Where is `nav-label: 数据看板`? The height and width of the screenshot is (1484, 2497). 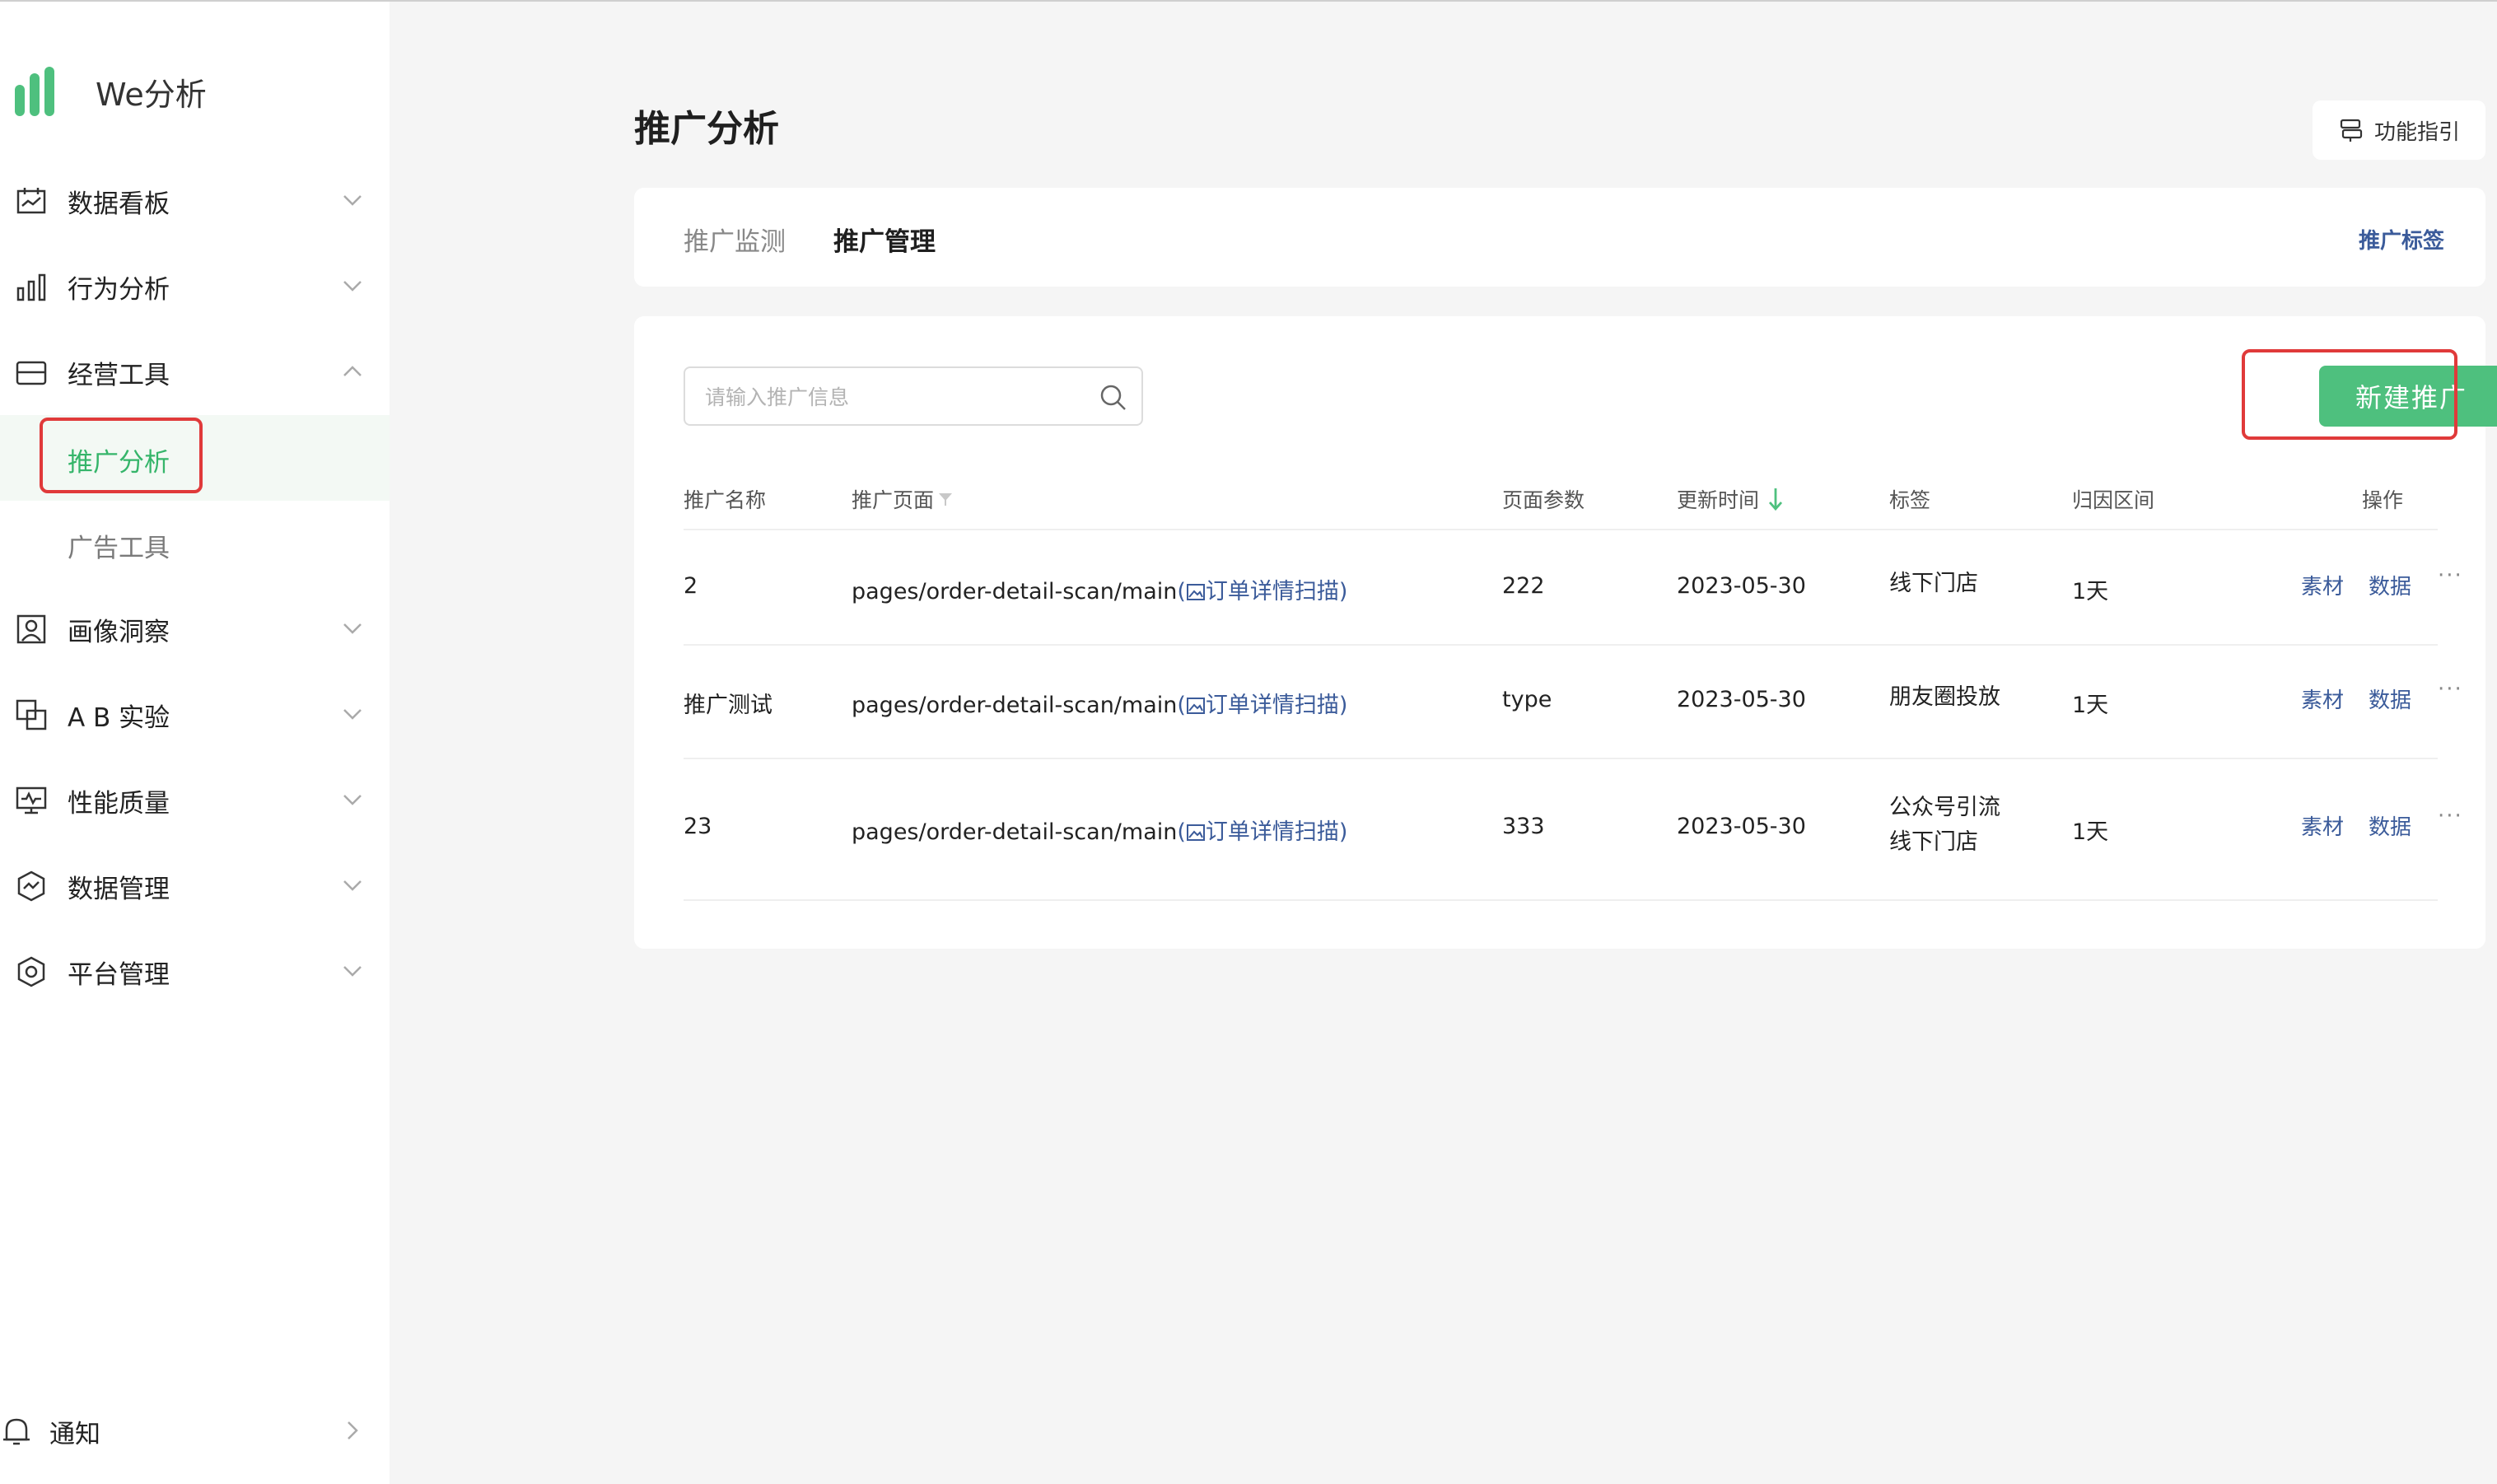
nav-label: 数据看板 is located at coordinates (119, 204).